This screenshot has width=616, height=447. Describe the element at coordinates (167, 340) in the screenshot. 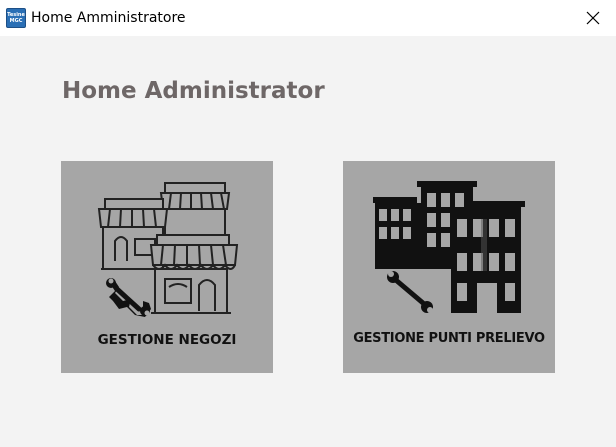

I see `tile-label: GESTIONE NEGOZI` at that location.